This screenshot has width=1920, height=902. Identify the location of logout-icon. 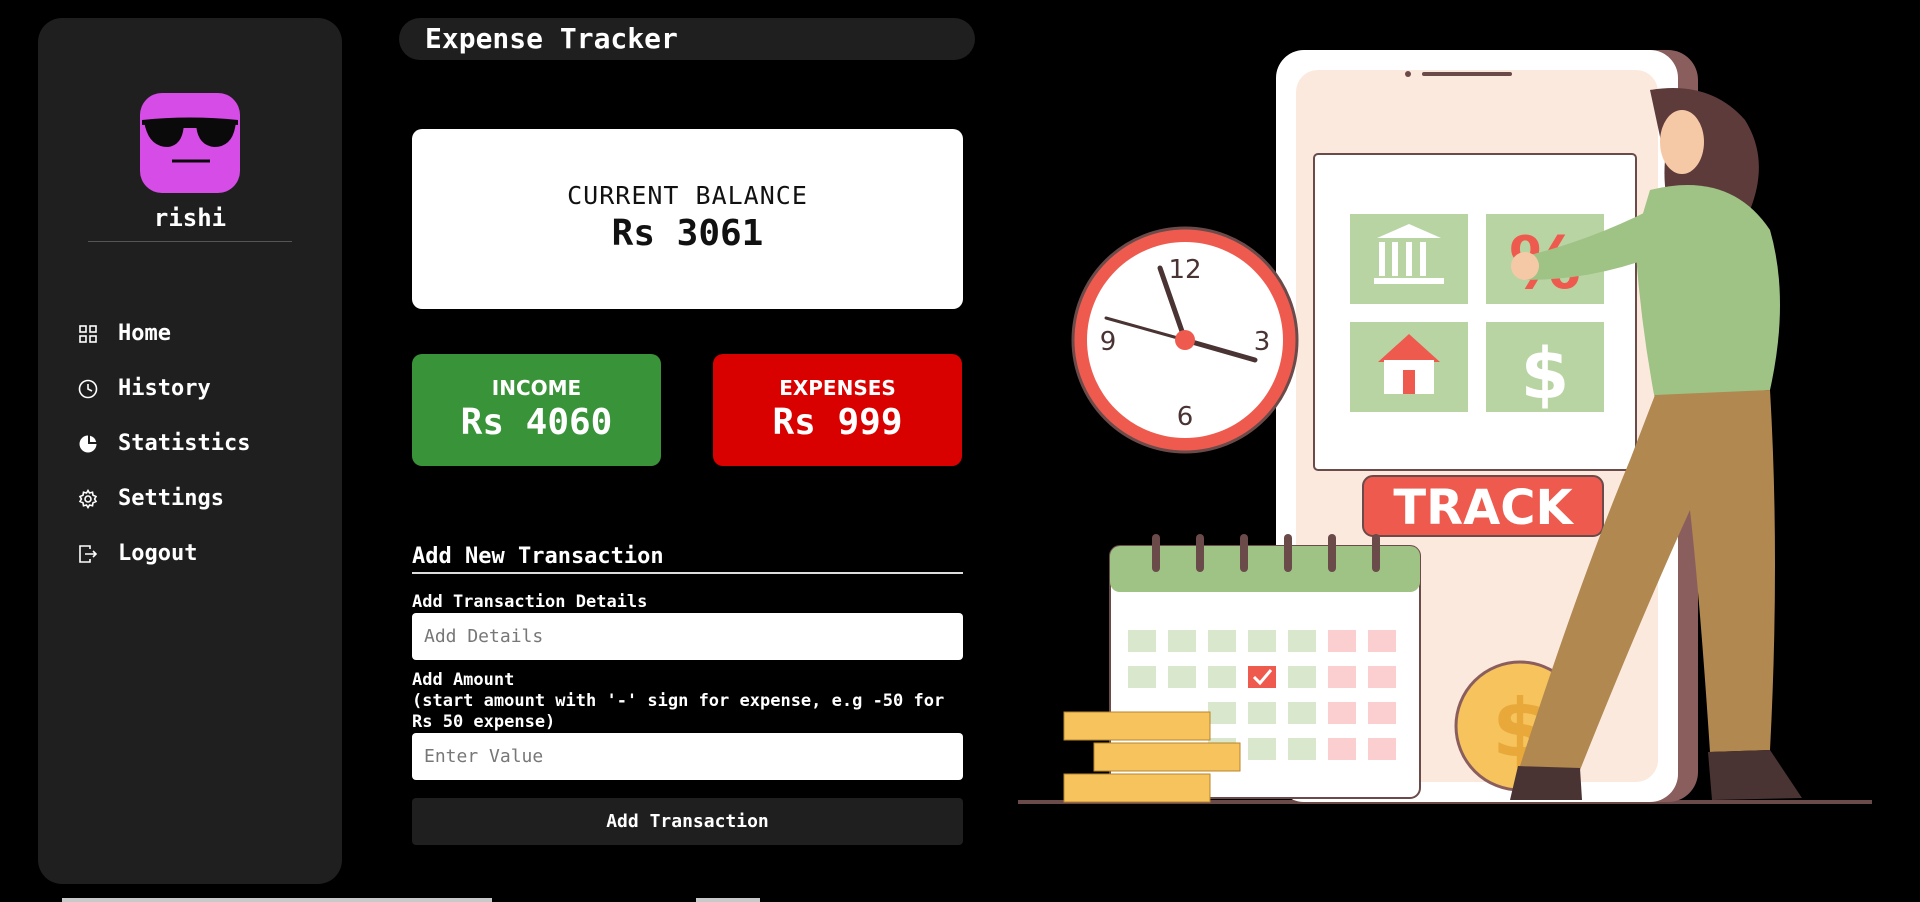
(88, 554).